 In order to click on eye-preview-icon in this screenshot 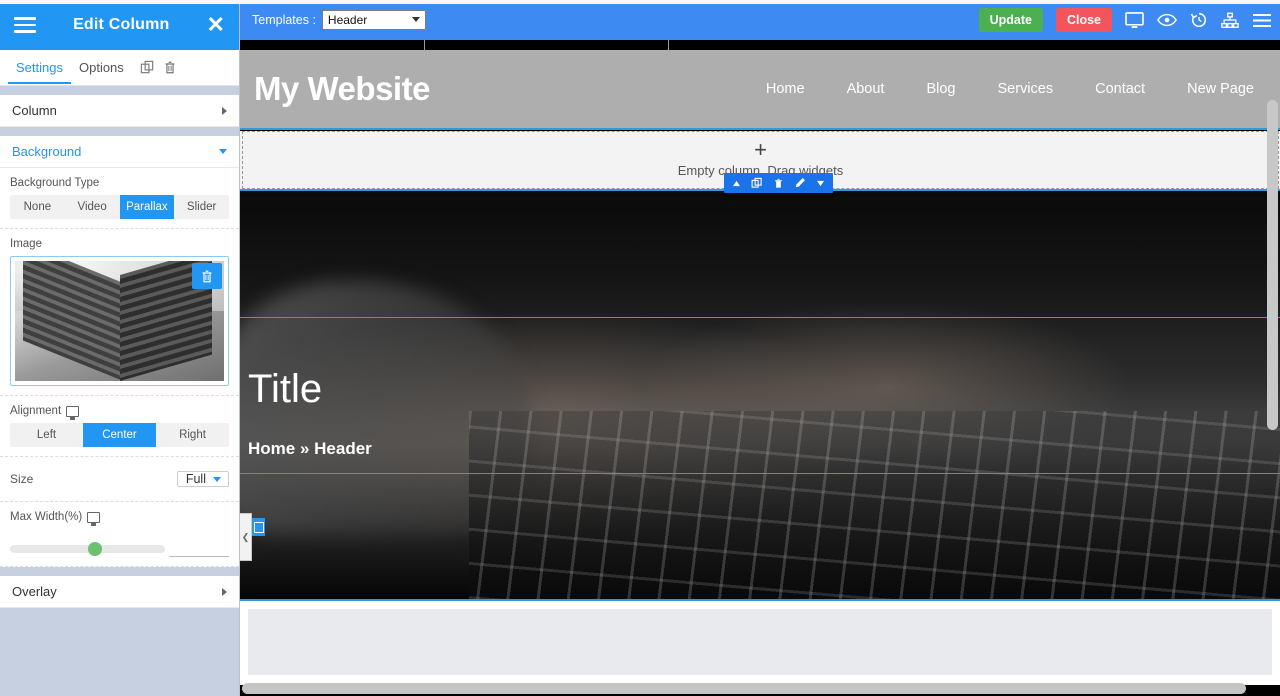, I will do `click(1167, 20)`.